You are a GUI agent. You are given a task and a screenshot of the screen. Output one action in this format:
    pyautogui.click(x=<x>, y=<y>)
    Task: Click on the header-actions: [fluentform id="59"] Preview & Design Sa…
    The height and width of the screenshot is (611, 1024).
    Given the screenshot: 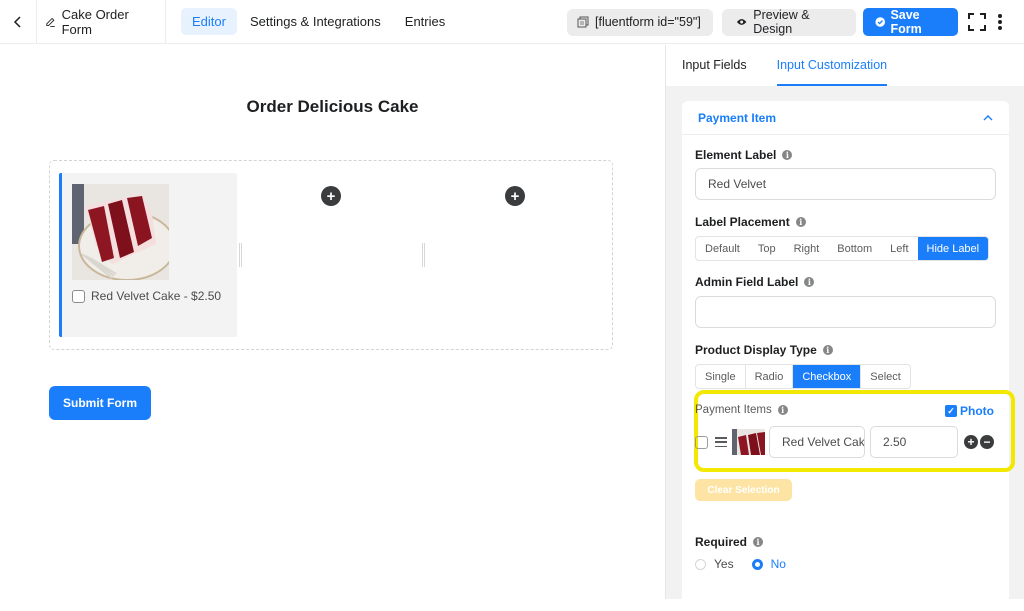 What is the action you would take?
    pyautogui.click(x=795, y=22)
    